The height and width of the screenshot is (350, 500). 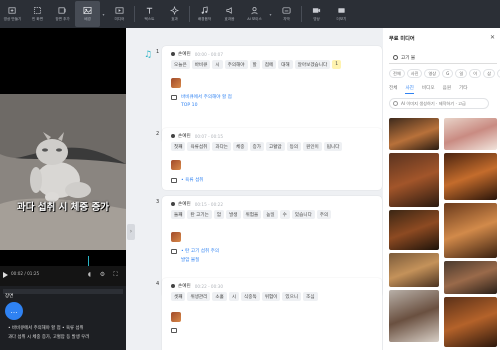 I want to click on word-chip: 등의, so click(x=294, y=146).